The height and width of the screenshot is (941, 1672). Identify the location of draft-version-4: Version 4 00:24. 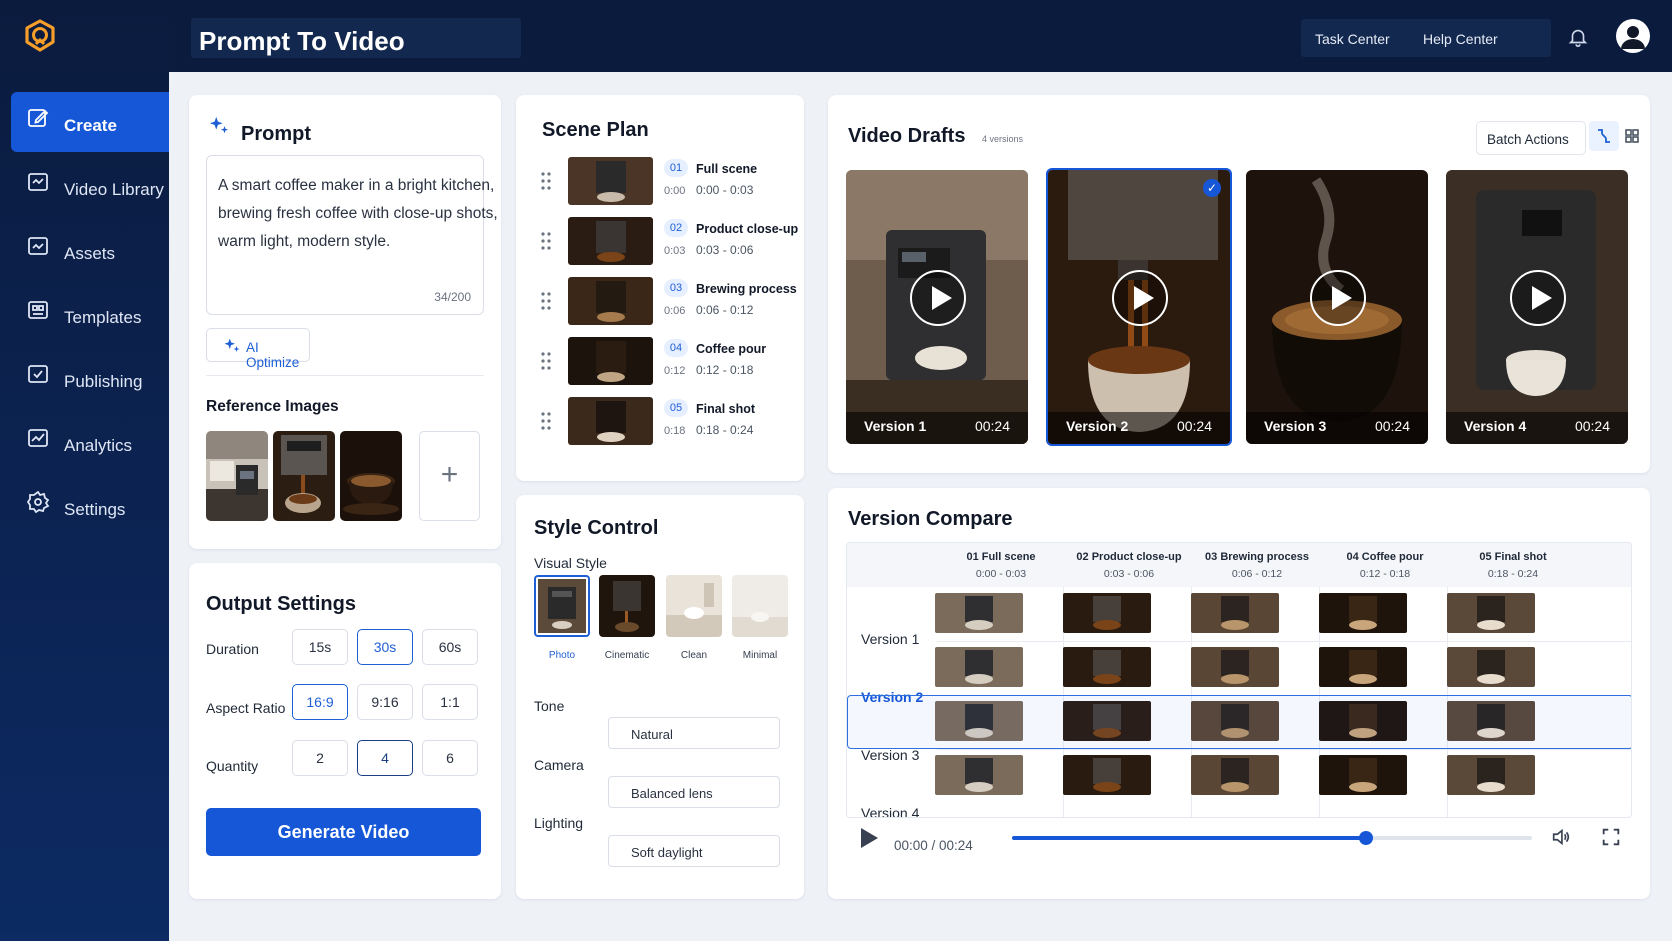
(1537, 307).